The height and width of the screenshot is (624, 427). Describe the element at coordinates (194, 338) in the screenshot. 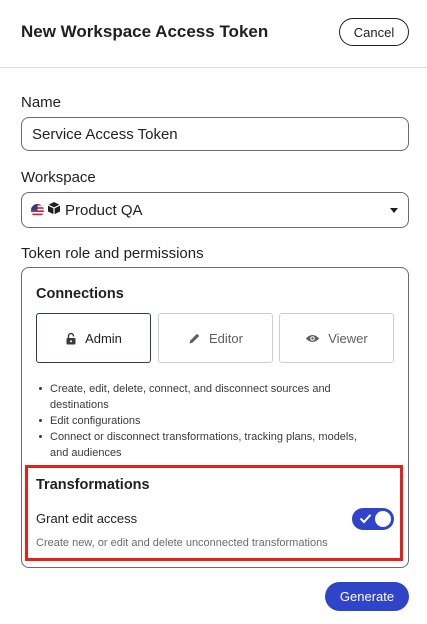

I see `pencil-icon` at that location.